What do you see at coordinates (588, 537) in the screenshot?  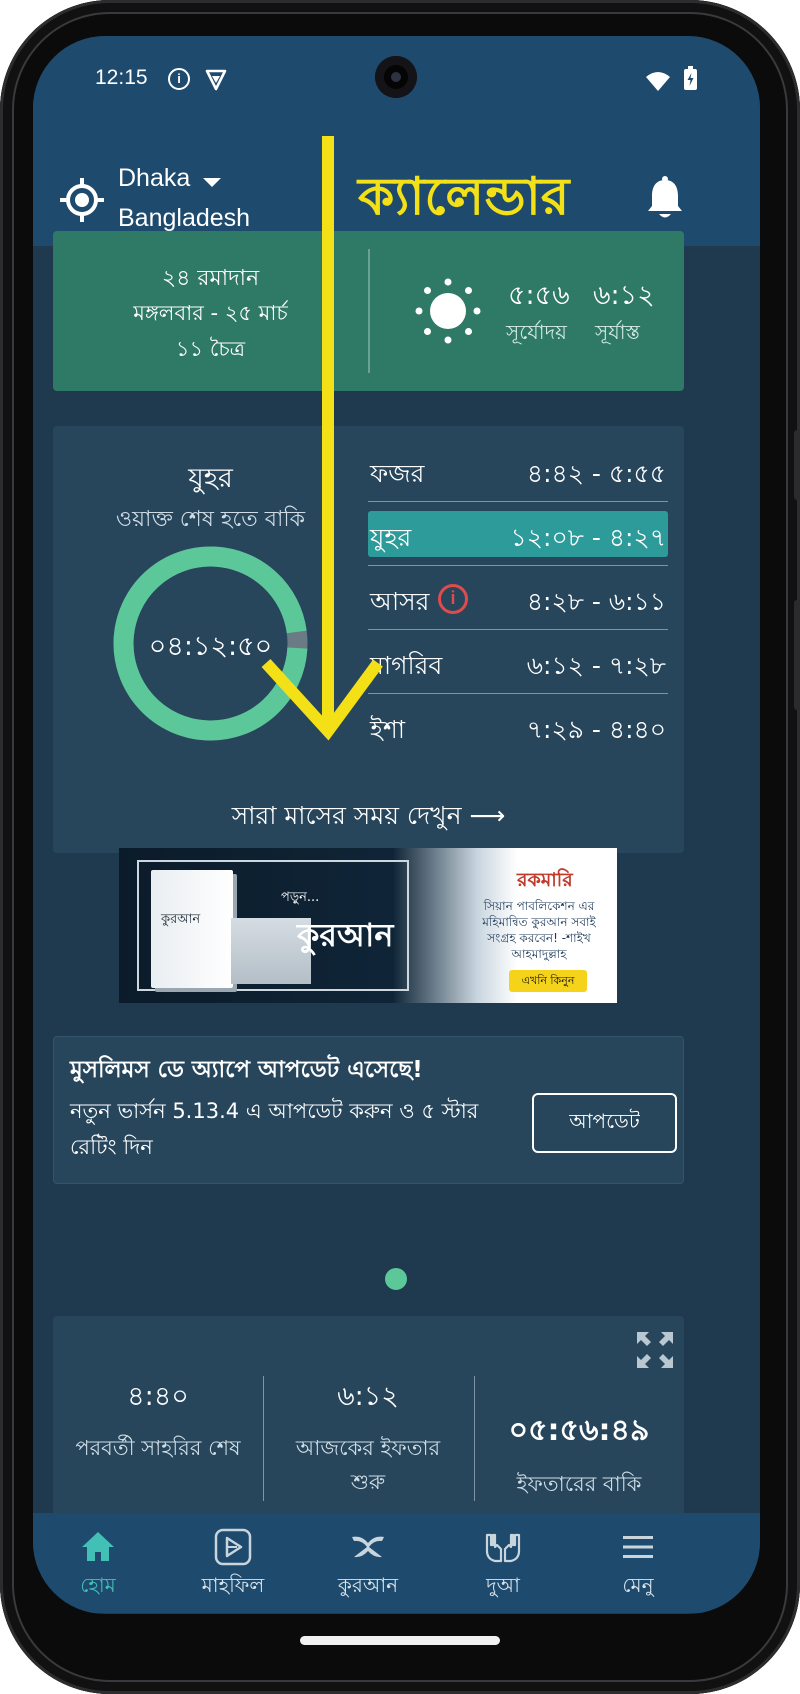 I see `prayer-time: ১২:০৮ - ৪:২৭` at bounding box center [588, 537].